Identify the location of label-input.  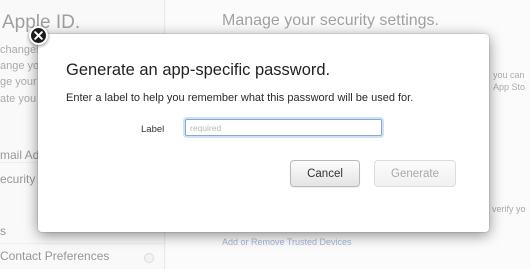
(283, 127).